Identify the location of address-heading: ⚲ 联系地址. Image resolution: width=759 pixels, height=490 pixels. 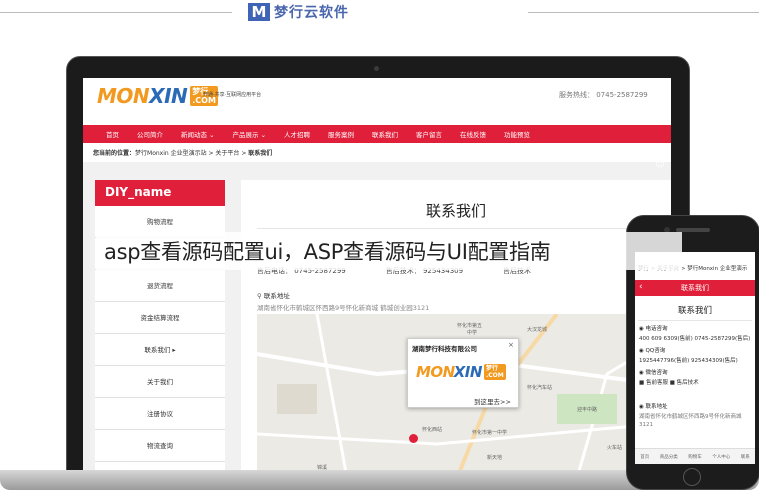
(273, 295).